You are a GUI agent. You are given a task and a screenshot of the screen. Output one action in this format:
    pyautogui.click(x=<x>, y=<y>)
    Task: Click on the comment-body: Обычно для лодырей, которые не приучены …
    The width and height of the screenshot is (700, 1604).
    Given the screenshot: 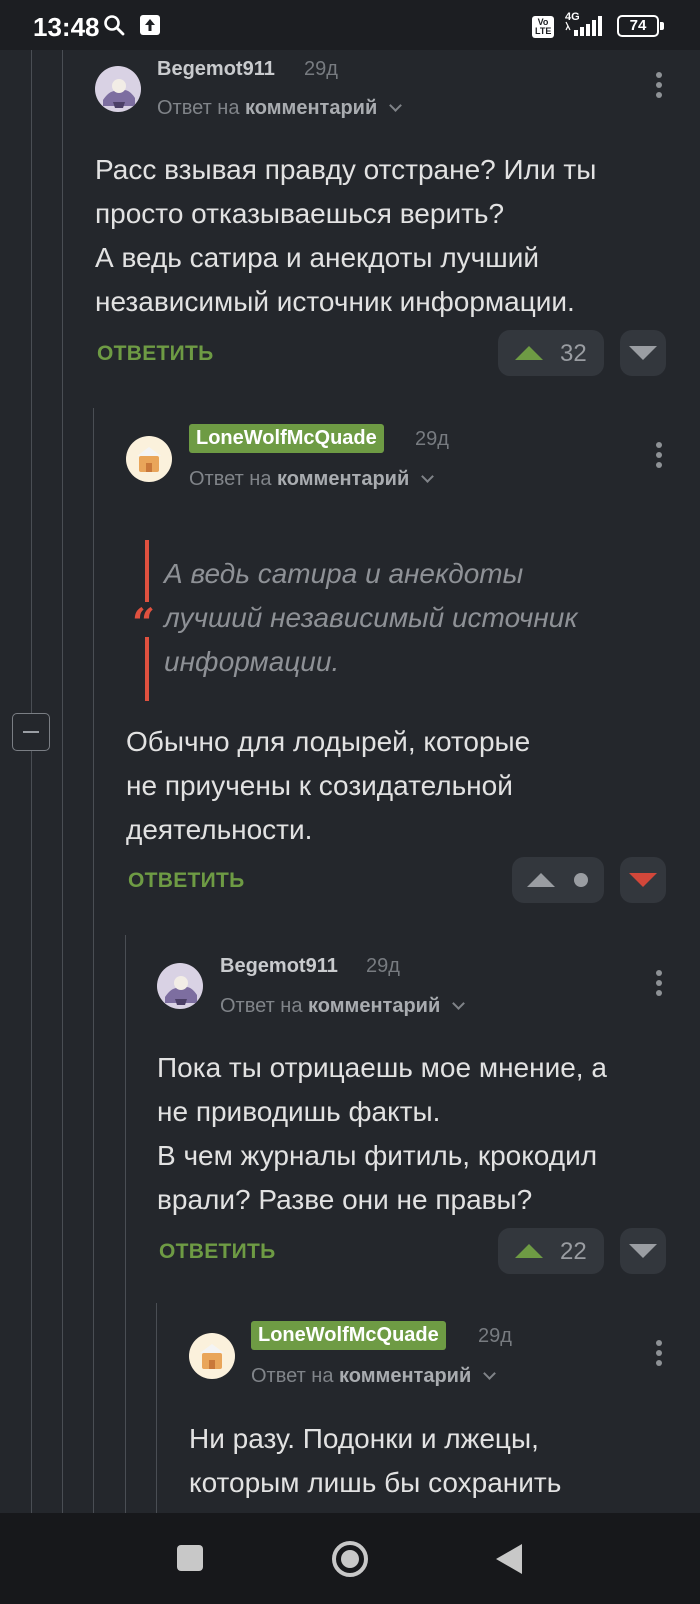 What is the action you would take?
    pyautogui.click(x=328, y=785)
    